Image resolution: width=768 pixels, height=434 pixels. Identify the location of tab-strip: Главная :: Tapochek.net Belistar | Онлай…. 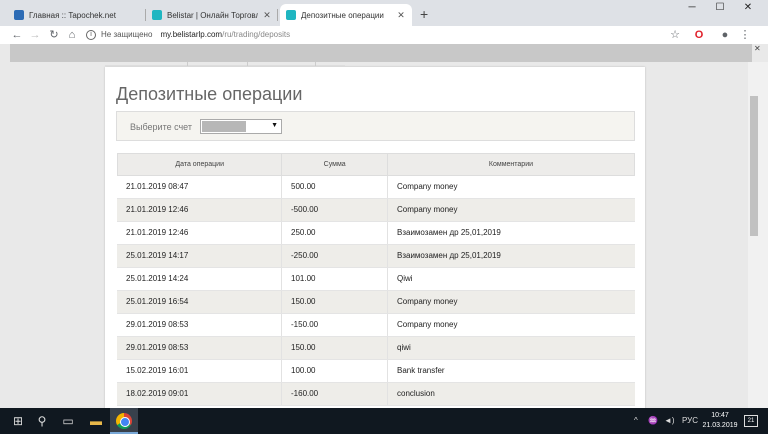
(384, 13).